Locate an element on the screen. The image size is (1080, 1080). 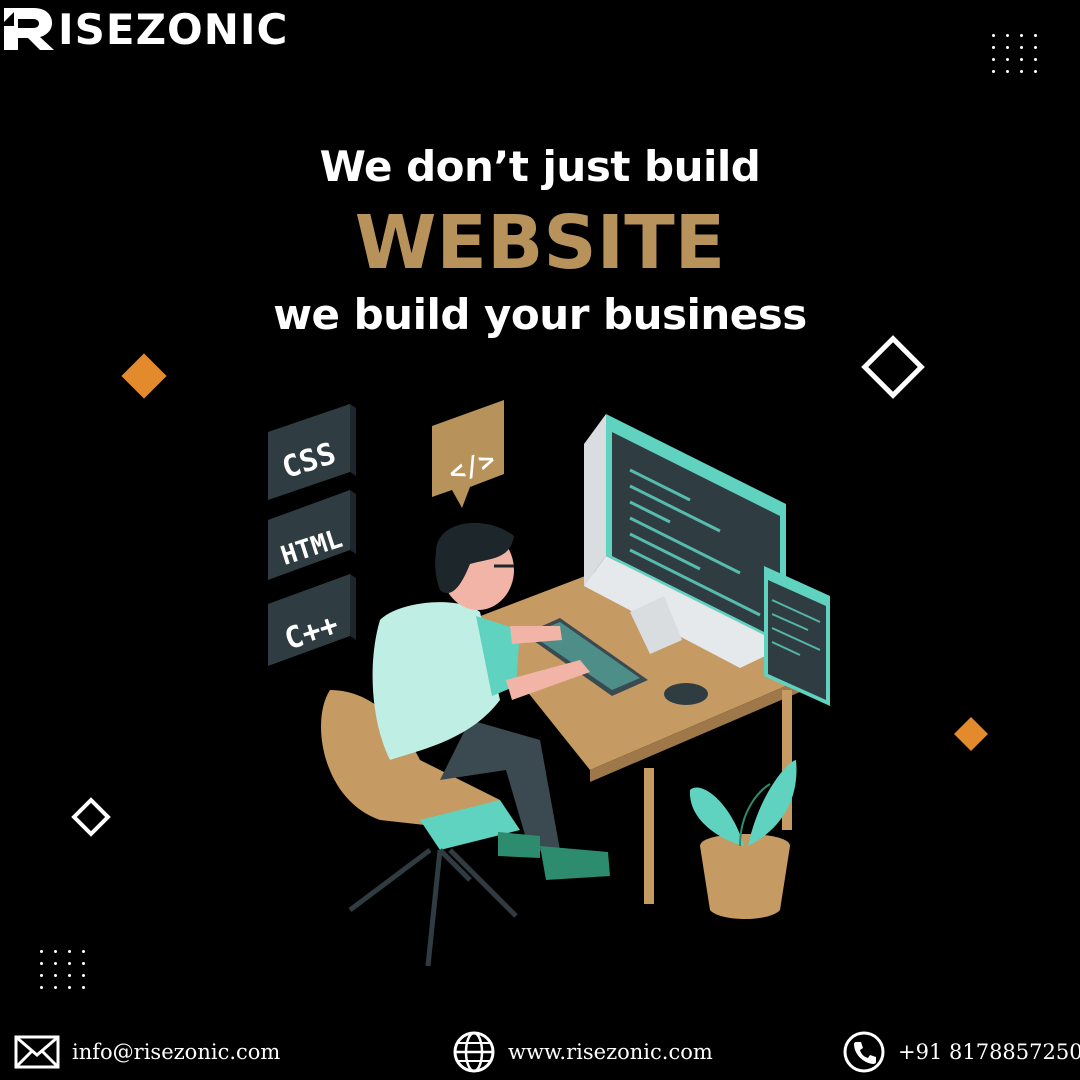
brand-logo: ISEZONIC is located at coordinates (150, 27).